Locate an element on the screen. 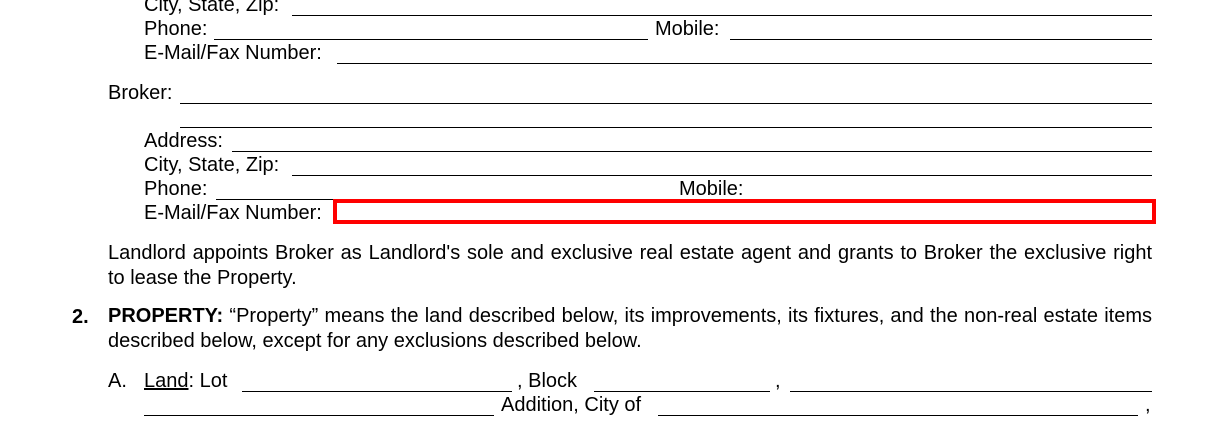 This screenshot has height=424, width=1224. landlord-phone-label: Phone: is located at coordinates (176, 29).